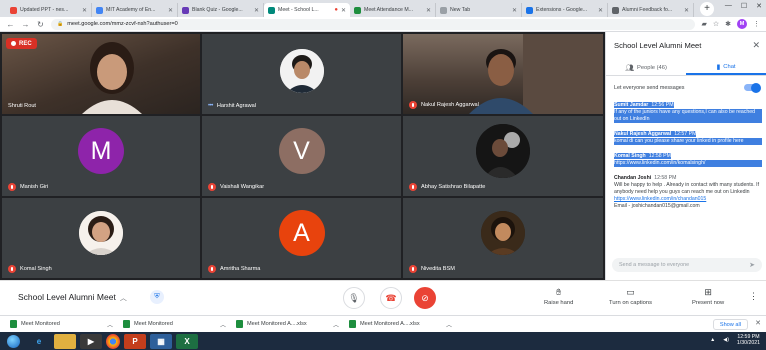  What do you see at coordinates (307, 10) in the screenshot?
I see `browser-tab-active: Meet - School L... ● ✕` at bounding box center [307, 10].